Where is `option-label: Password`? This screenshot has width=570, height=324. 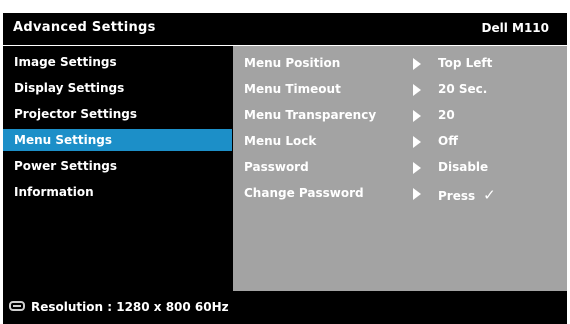 option-label: Password is located at coordinates (276, 167).